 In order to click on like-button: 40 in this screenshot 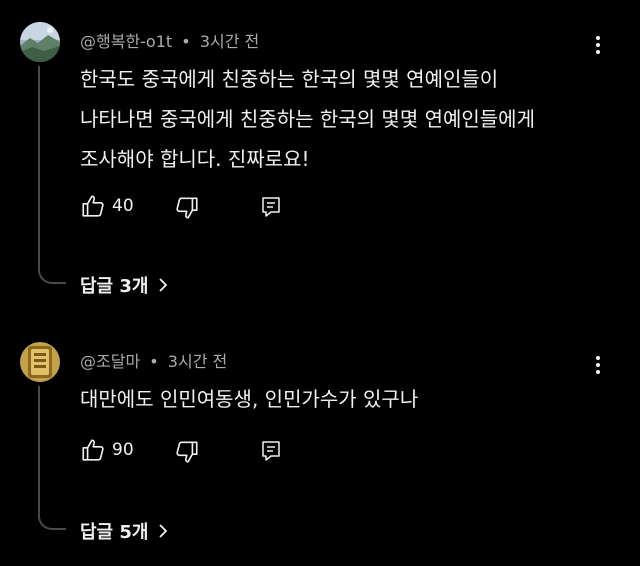, I will do `click(107, 206)`.